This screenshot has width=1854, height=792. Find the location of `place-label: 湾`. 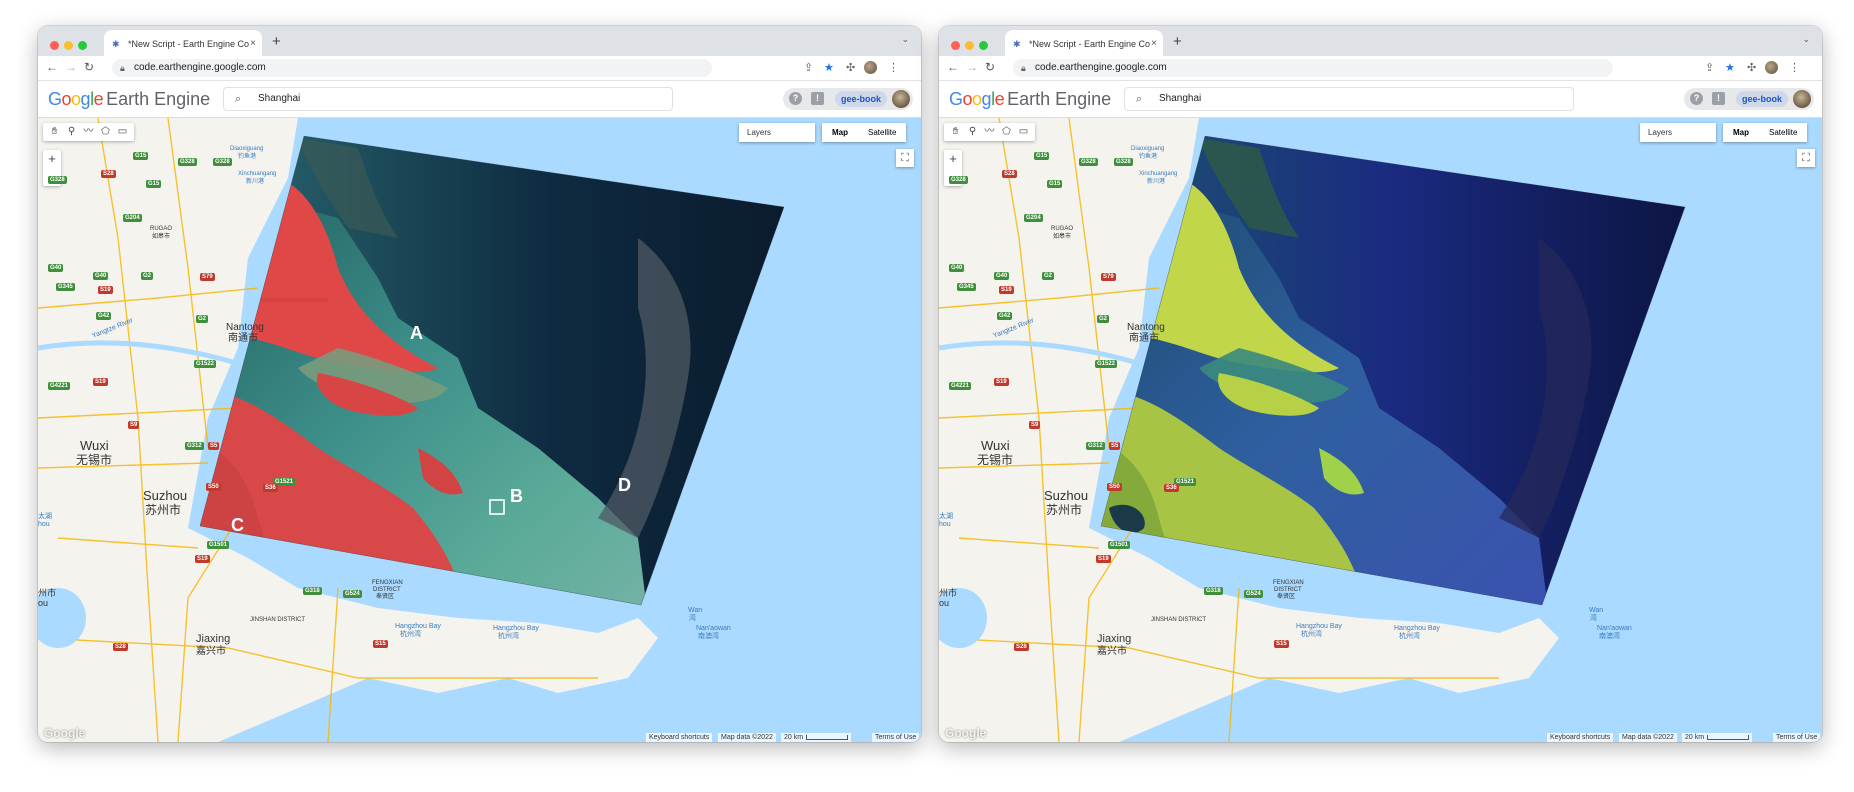

place-label: 湾 is located at coordinates (692, 617).